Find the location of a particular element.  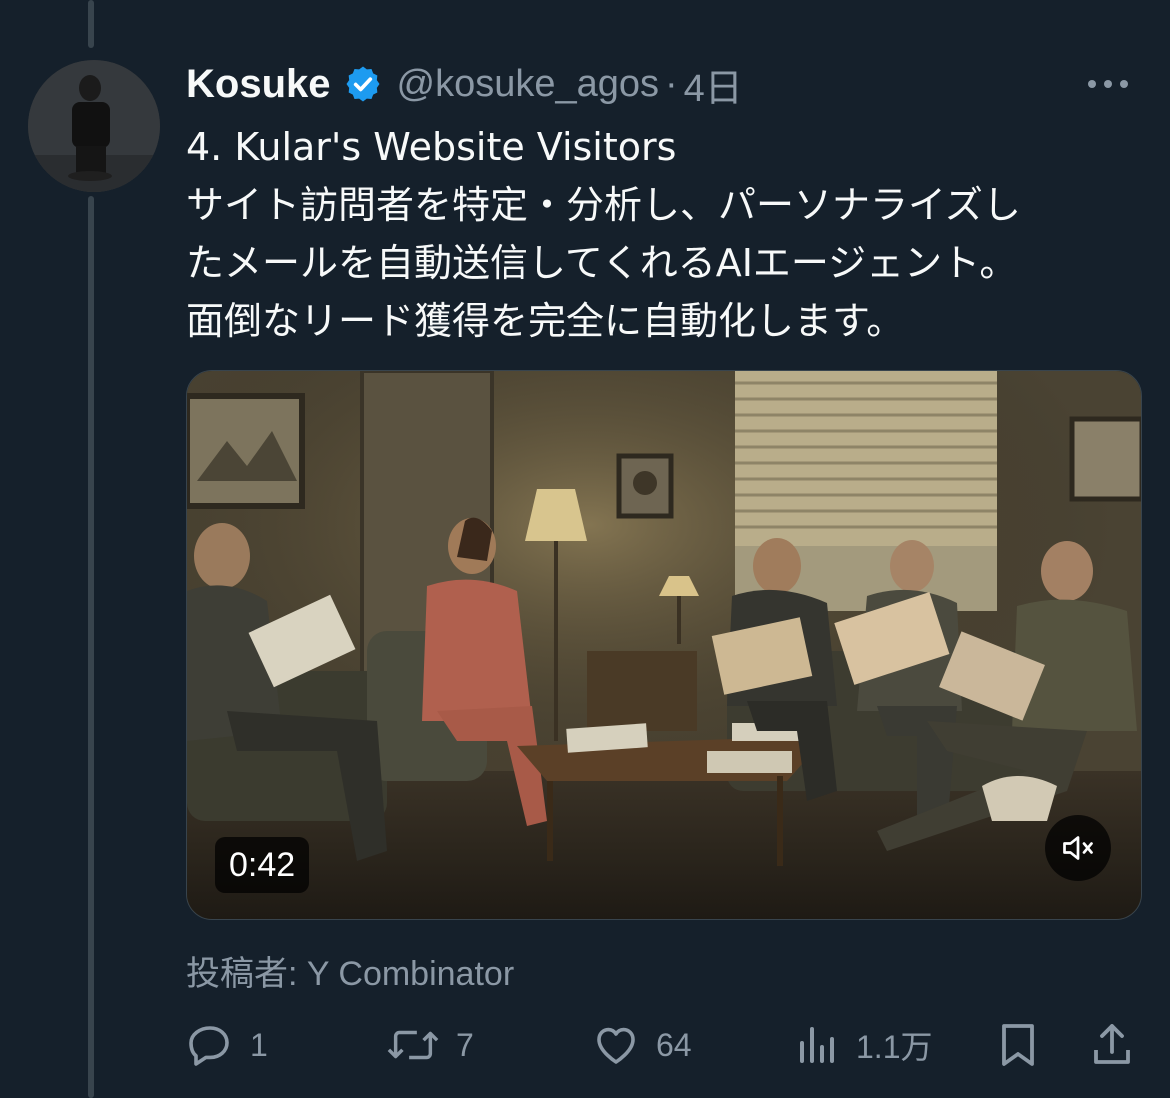

avatar is located at coordinates (94, 126).